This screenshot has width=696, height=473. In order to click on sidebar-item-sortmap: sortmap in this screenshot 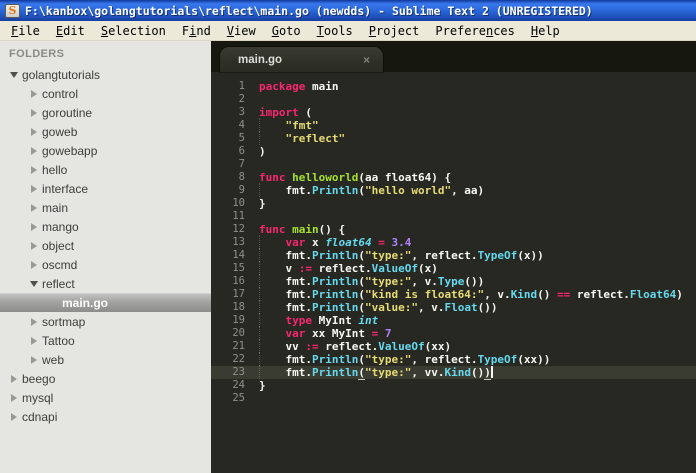, I will do `click(105, 321)`.